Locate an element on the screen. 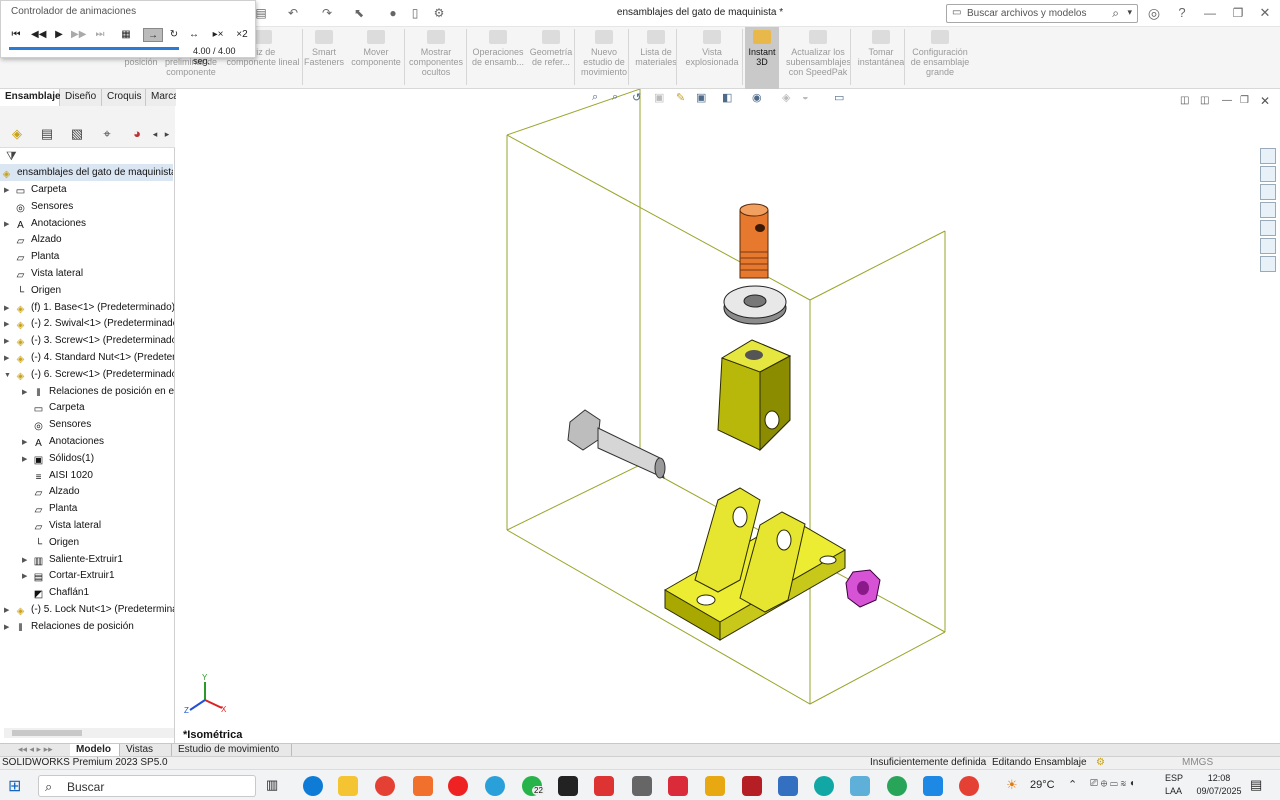 This screenshot has width=1280, height=800. slow-motion-icon: ▸× is located at coordinates (218, 35).